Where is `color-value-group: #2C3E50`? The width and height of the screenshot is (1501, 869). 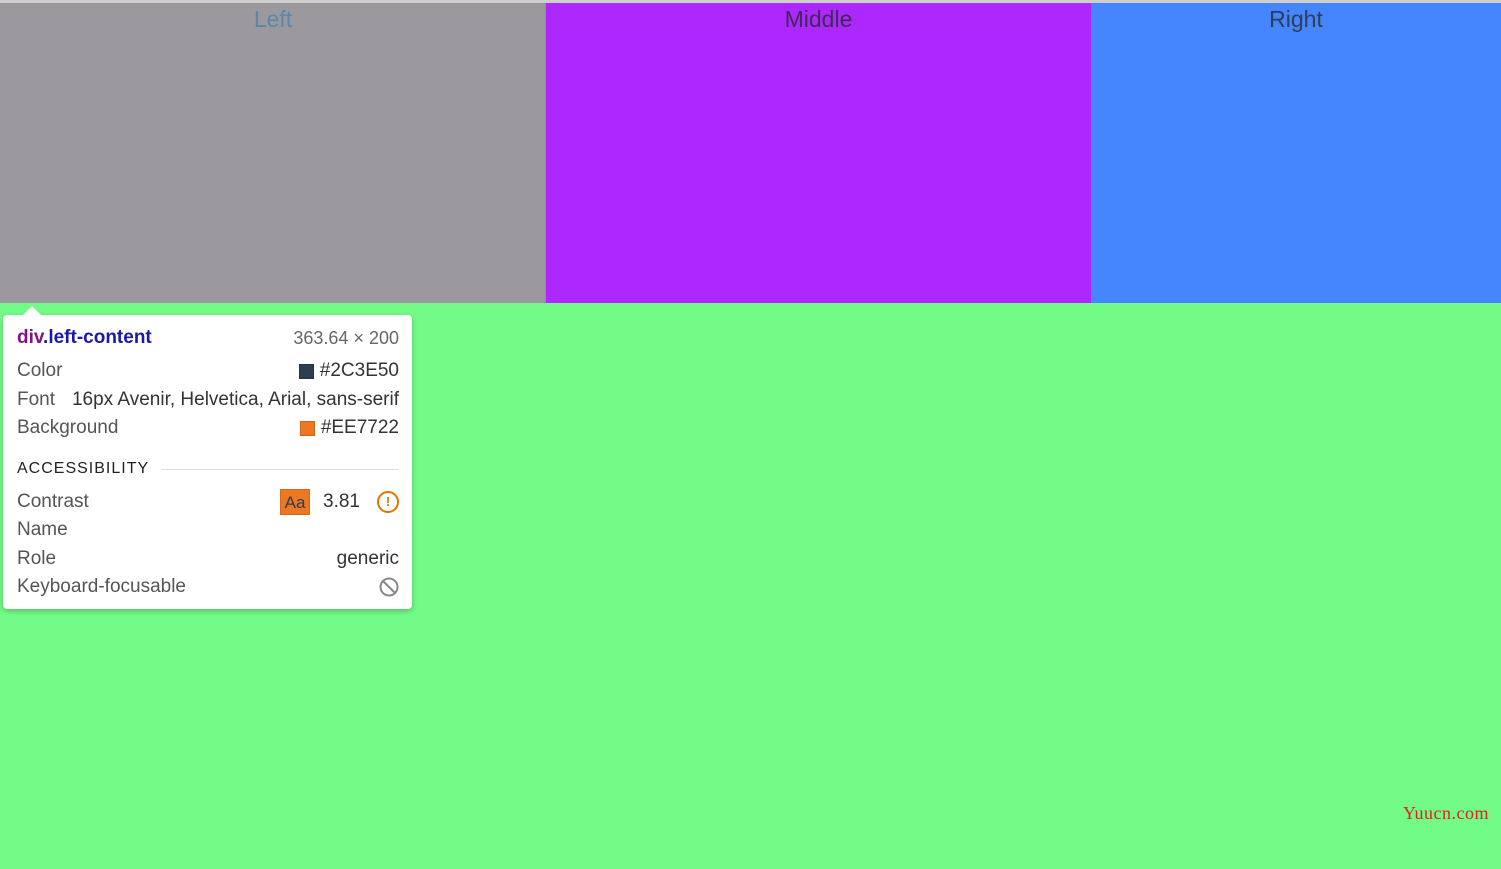 color-value-group: #2C3E50 is located at coordinates (348, 371).